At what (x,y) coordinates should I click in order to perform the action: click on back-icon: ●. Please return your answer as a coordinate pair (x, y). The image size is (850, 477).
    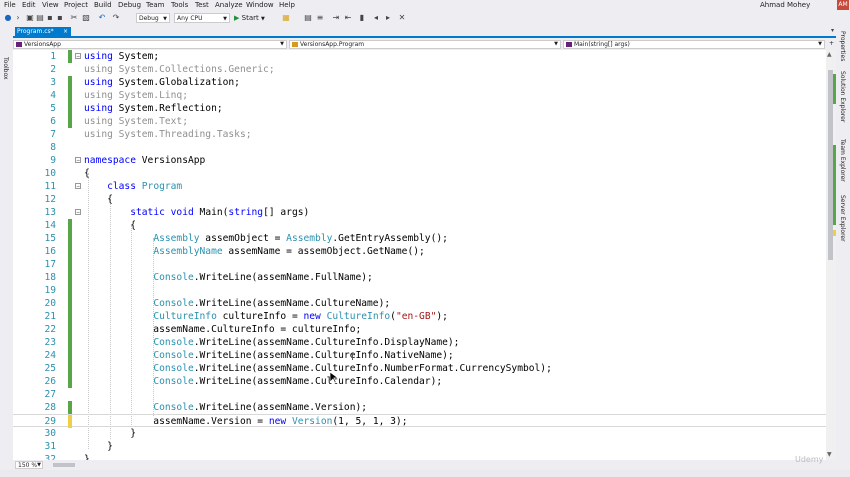
    Looking at the image, I should click on (8, 18).